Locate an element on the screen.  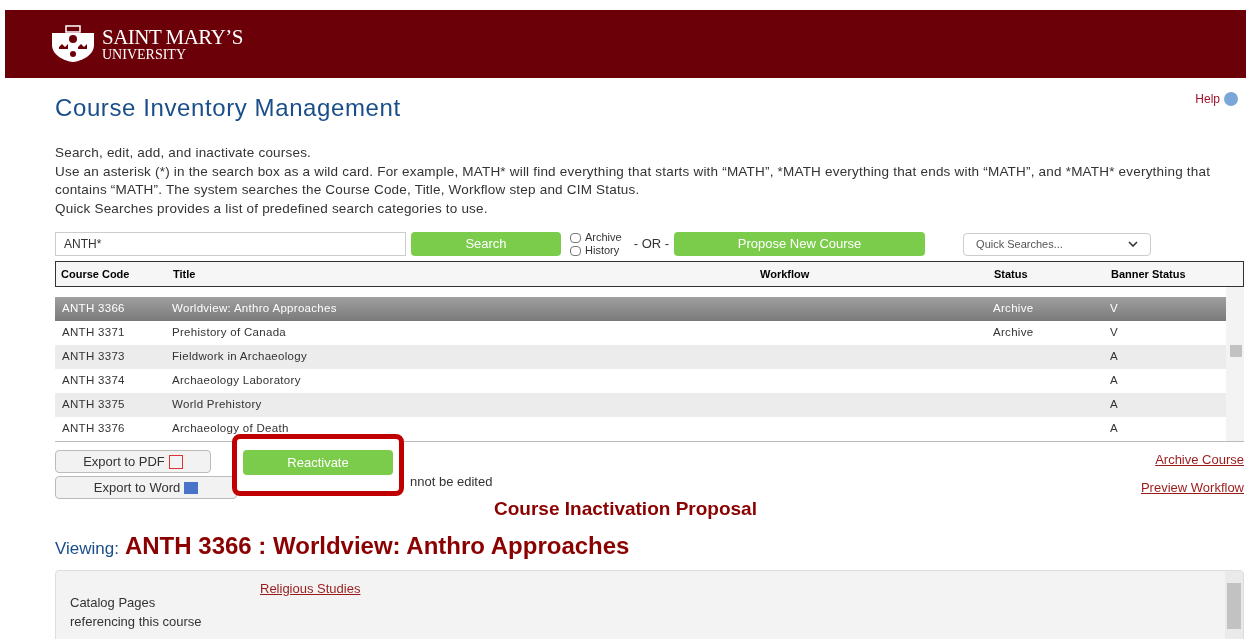
column-header: Course Code is located at coordinates (114, 274).